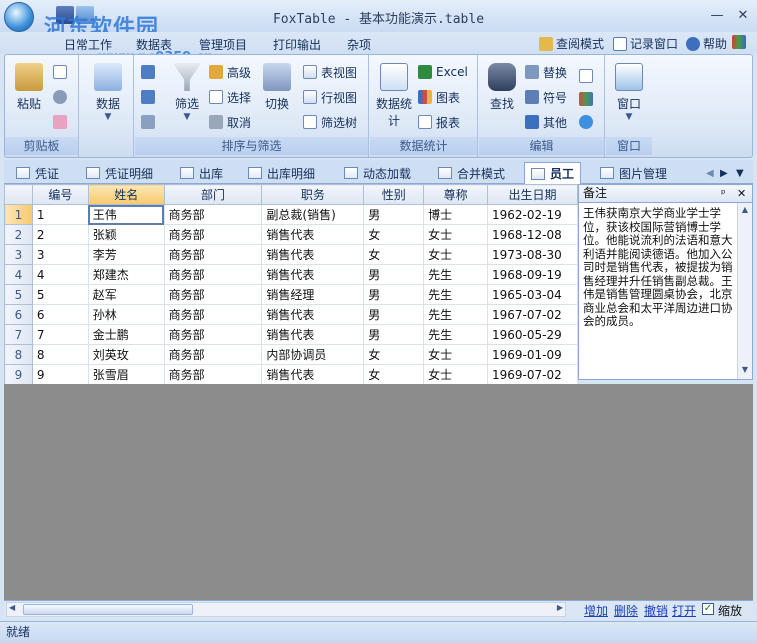  I want to click on record-window-button: 记录窗口, so click(645, 43).